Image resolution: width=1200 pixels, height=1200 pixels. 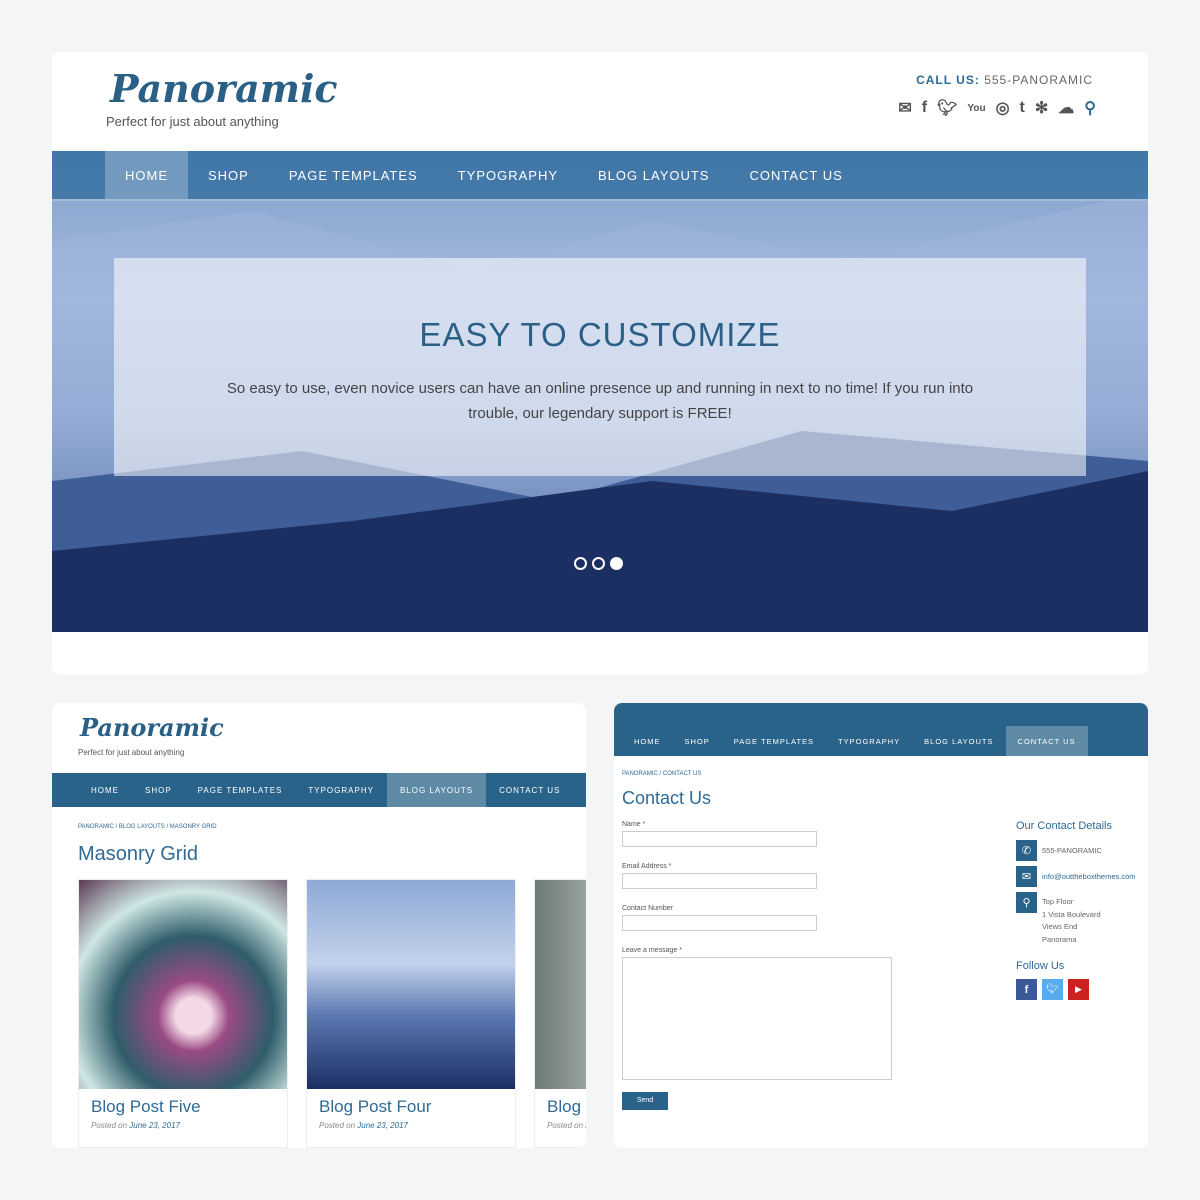 What do you see at coordinates (1089, 876) in the screenshot?
I see `email-link: info@outtheboxthemes.com` at bounding box center [1089, 876].